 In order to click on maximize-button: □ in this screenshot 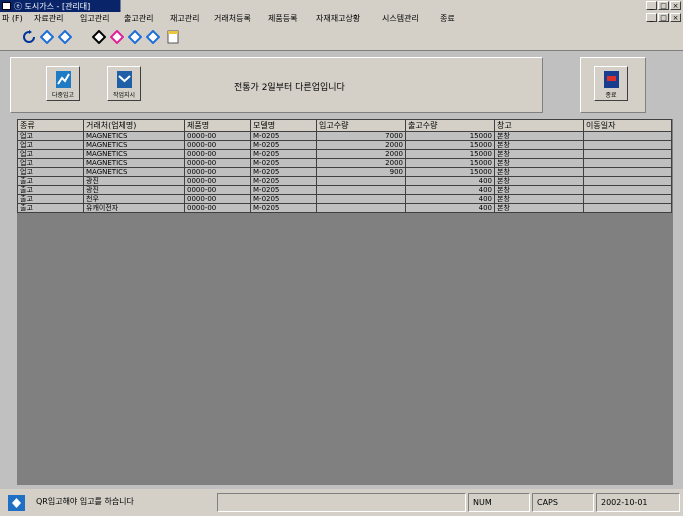, I will do `click(663, 5)`.